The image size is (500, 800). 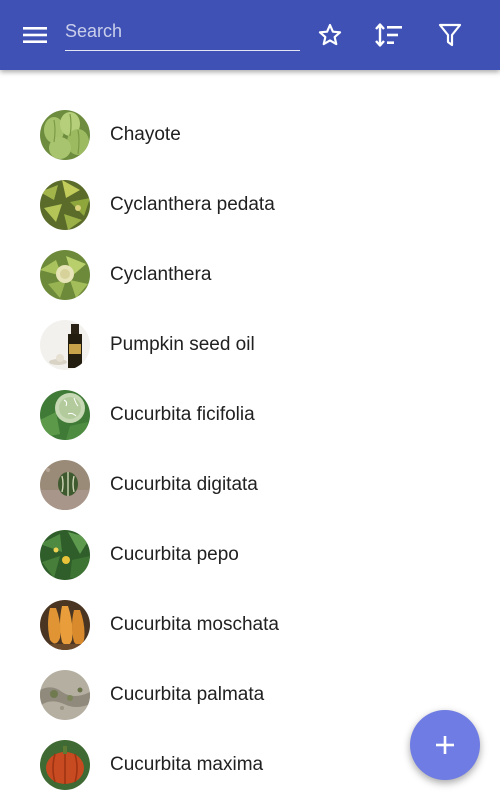 I want to click on list-item-label: Cucurbita maxima, so click(x=187, y=764).